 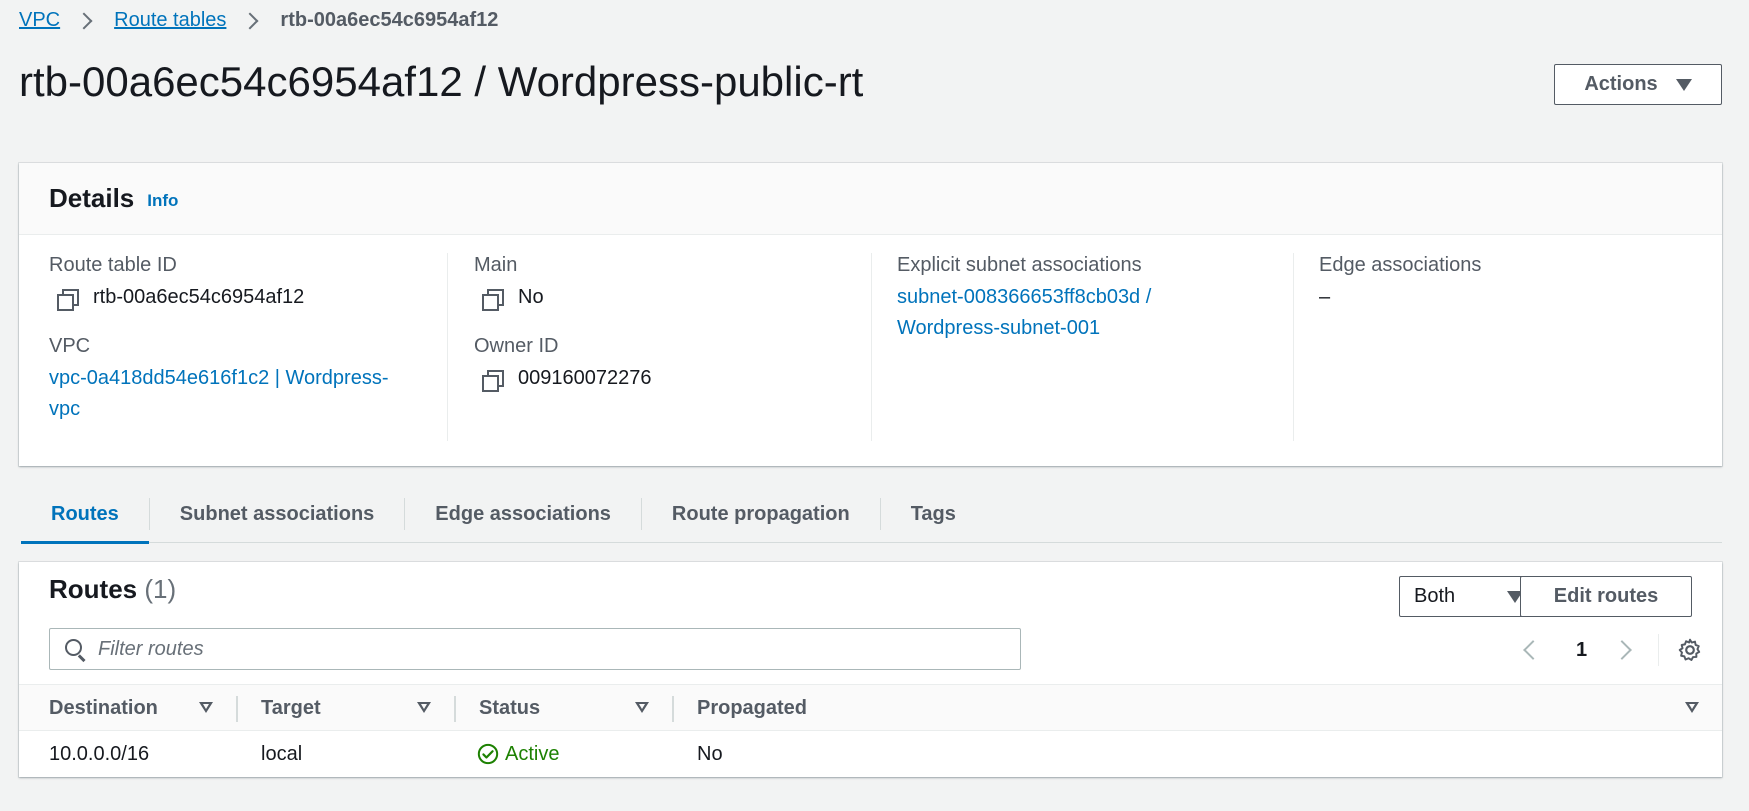 I want to click on chevron-left-icon, so click(x=1533, y=650).